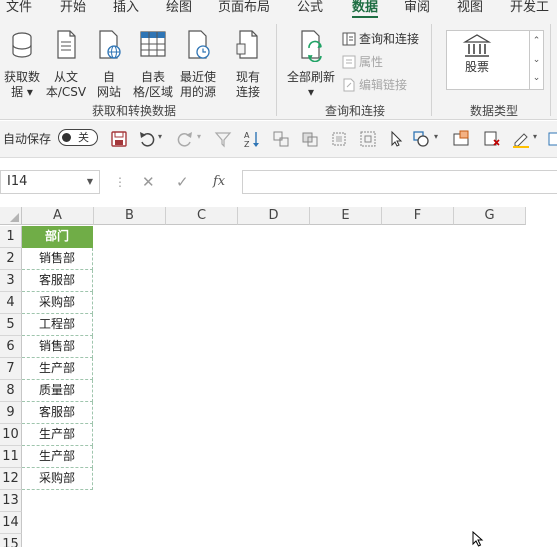  Describe the element at coordinates (494, 111) in the screenshot. I see `group-label-data-types: 数据类型` at that location.